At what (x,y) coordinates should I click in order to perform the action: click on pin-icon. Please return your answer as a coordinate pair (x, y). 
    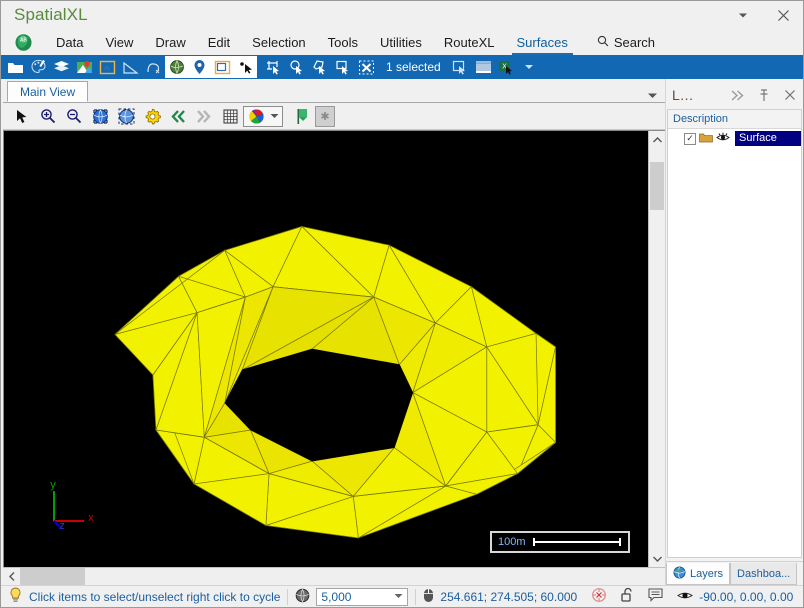
    Looking at the image, I should click on (764, 95).